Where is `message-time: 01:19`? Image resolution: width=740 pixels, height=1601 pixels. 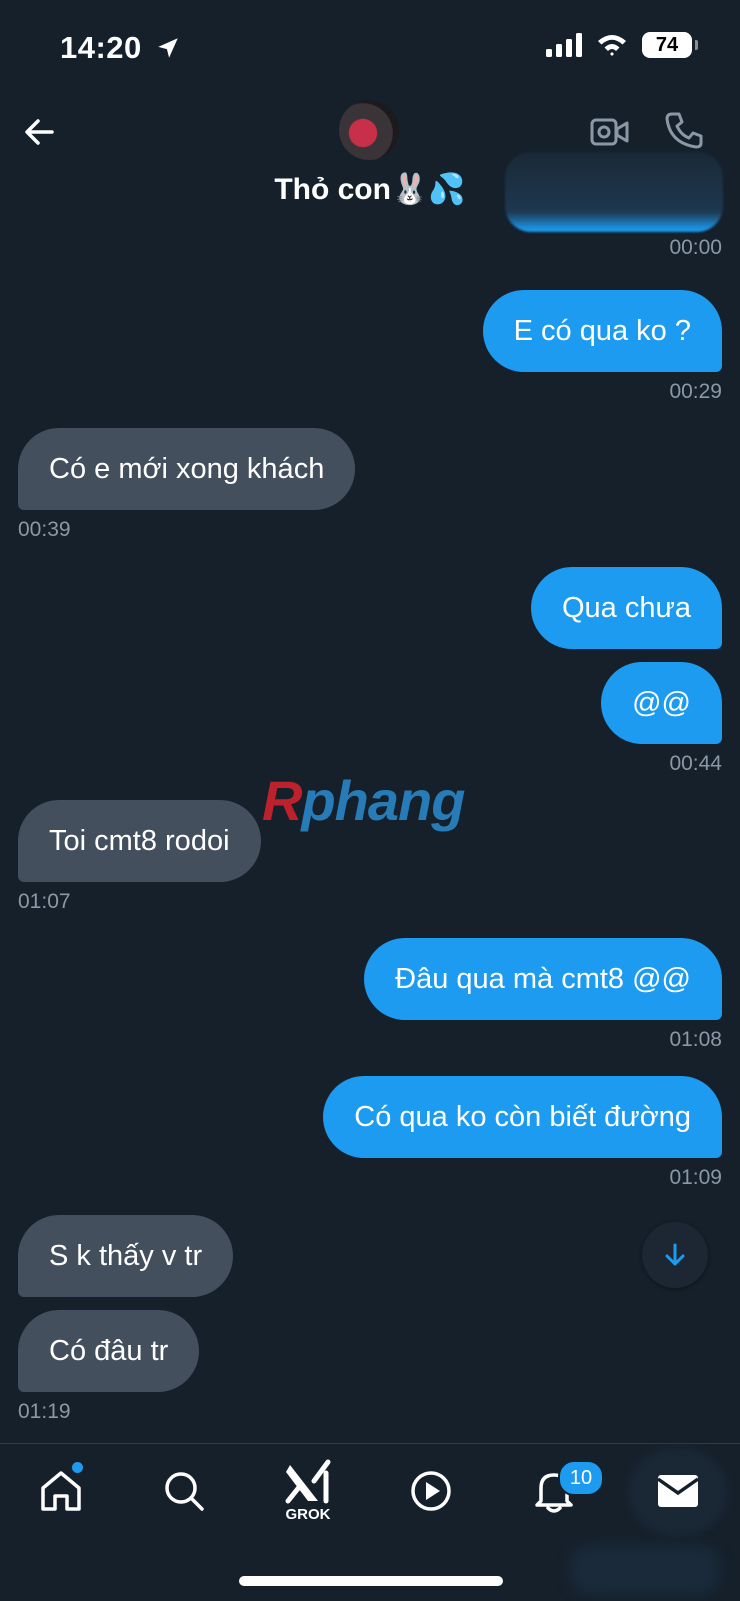
message-time: 01:19 is located at coordinates (44, 1411).